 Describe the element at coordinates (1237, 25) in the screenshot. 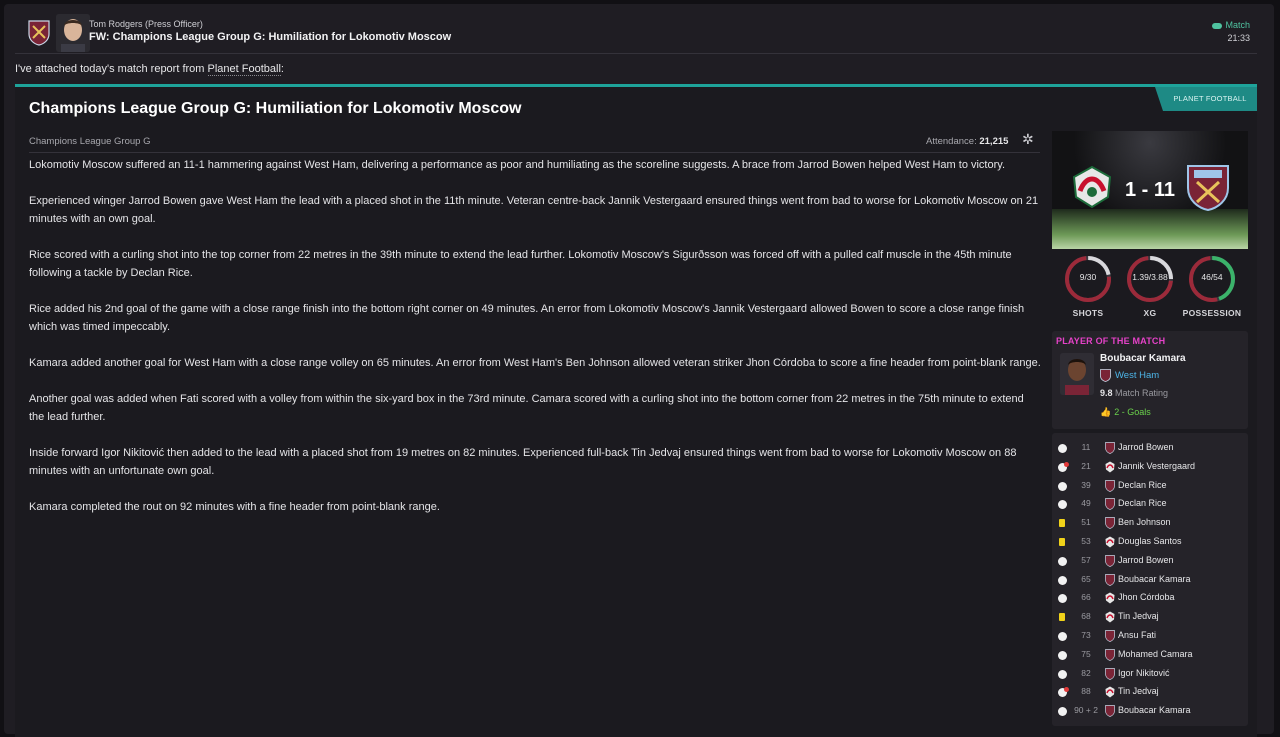

I see `match-link-label: Match` at that location.